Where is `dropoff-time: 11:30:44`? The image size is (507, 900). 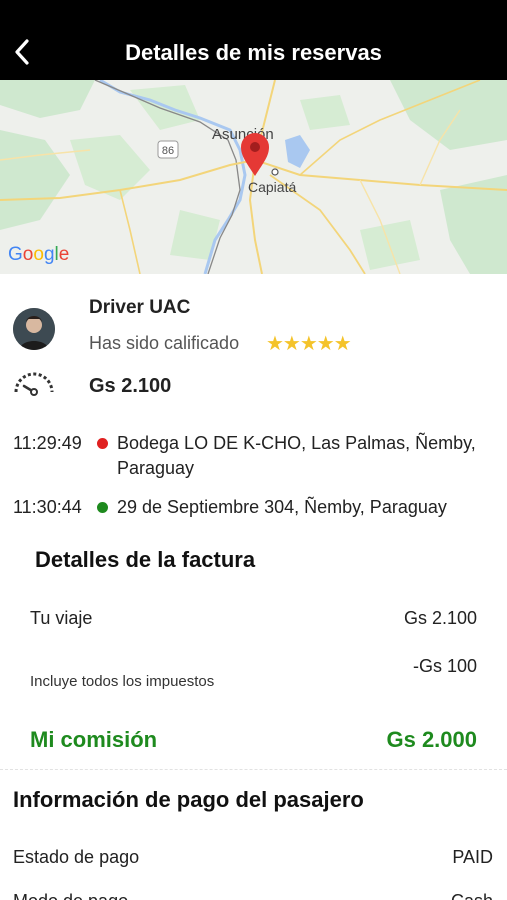
dropoff-time: 11:30:44 is located at coordinates (47, 507).